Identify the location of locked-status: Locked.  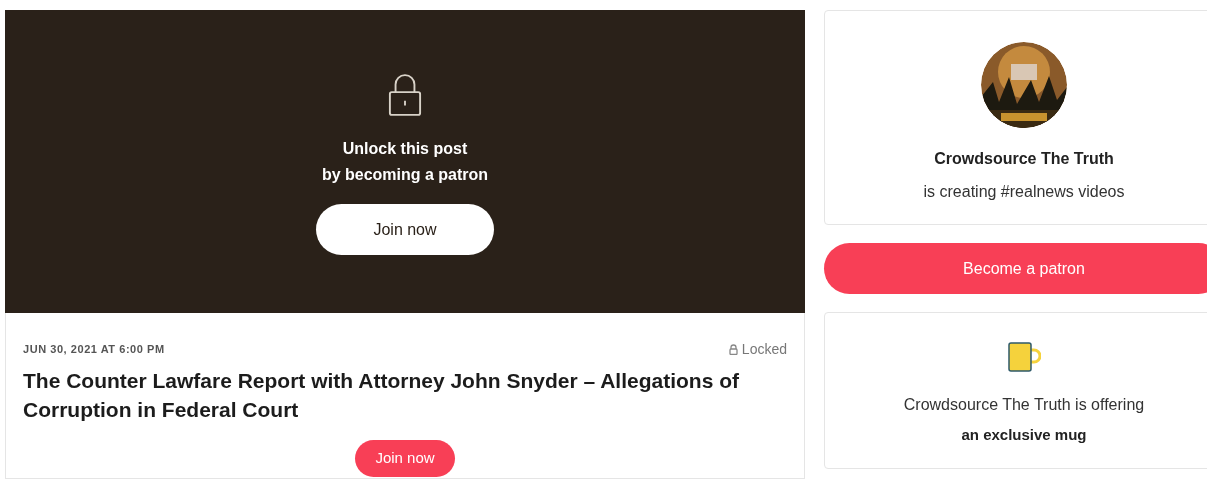
(757, 349).